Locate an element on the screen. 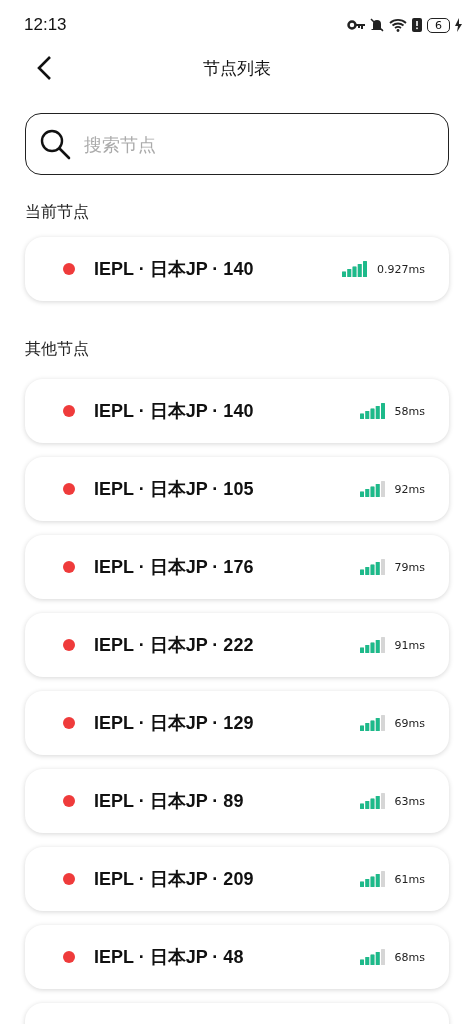 The width and height of the screenshot is (474, 1024). node-card: IEPL · 日本JP · 129 69ms is located at coordinates (237, 723).